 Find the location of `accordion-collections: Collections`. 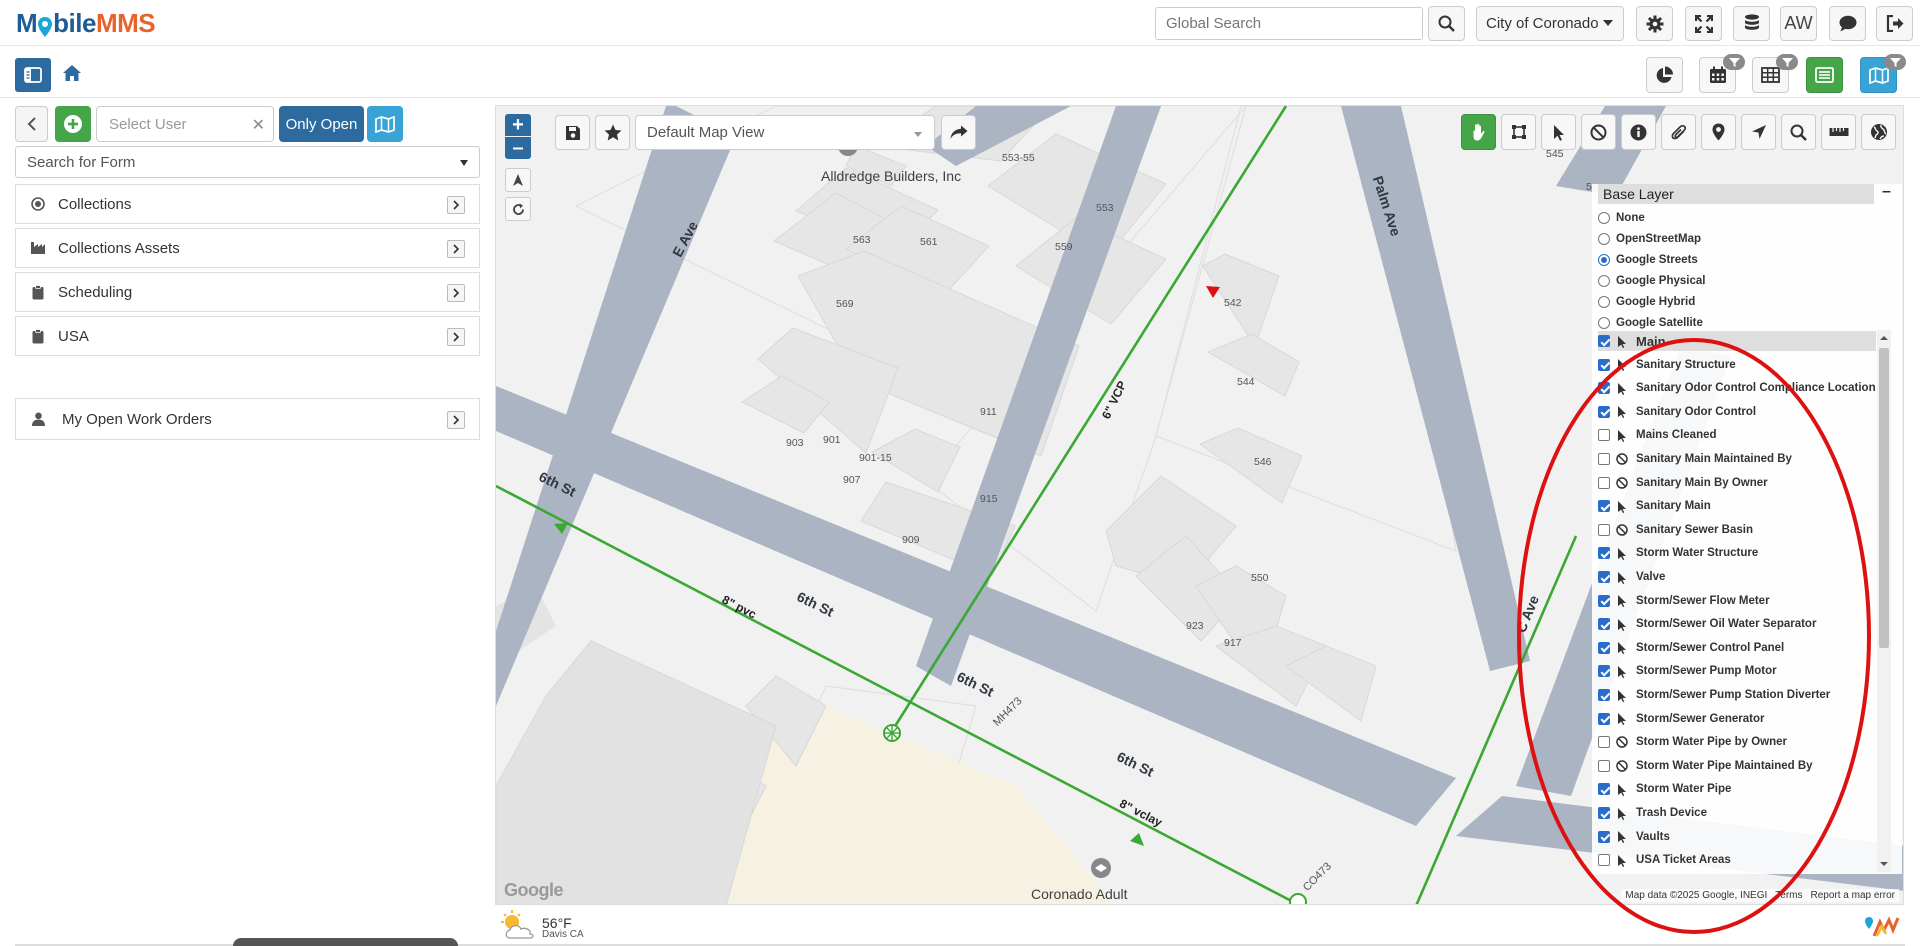

accordion-collections: Collections is located at coordinates (247, 204).